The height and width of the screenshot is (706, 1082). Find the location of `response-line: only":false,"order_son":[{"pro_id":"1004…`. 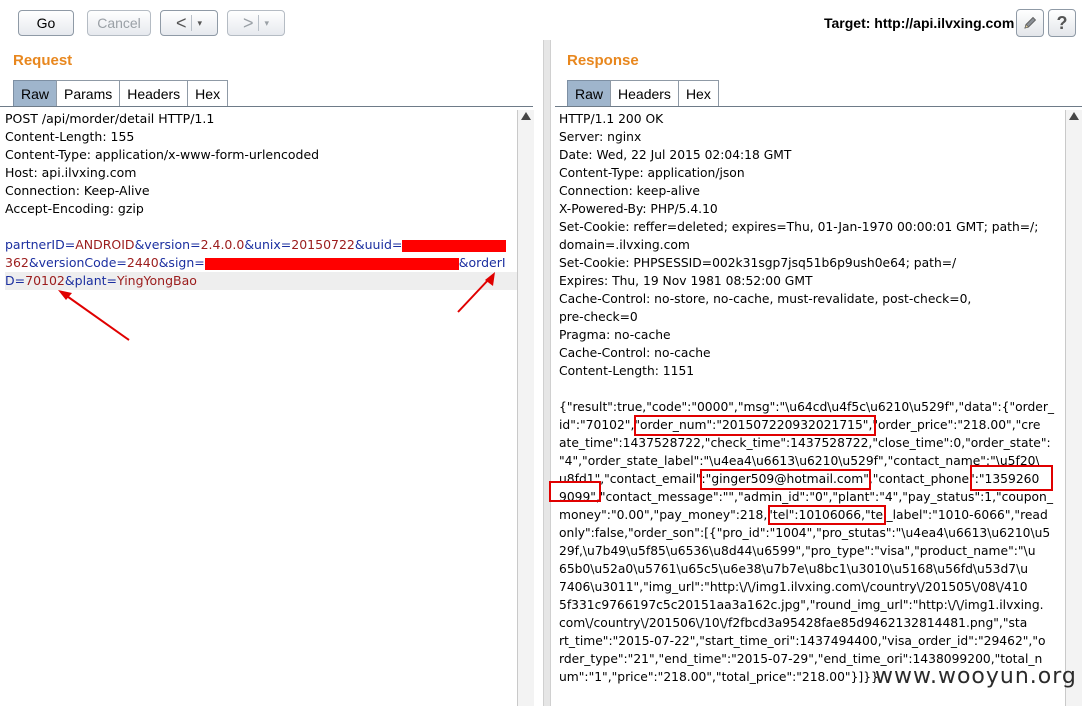

response-line: only":false,"order_son":[{"pro_id":"1004… is located at coordinates (805, 533).